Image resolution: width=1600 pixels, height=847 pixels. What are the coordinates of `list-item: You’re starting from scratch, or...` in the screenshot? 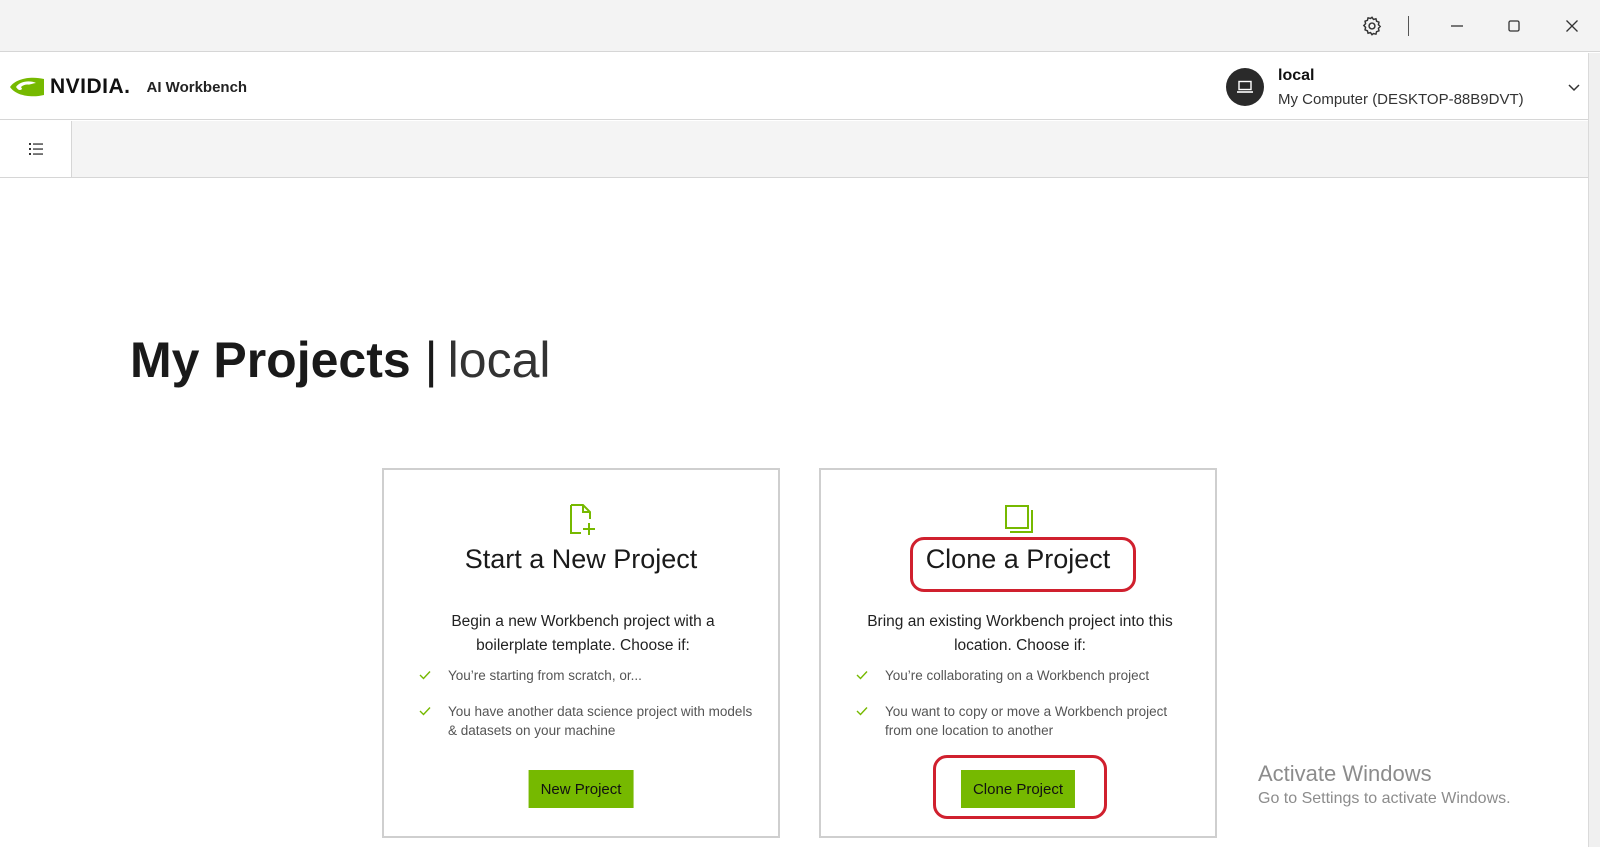 It's located at (584, 675).